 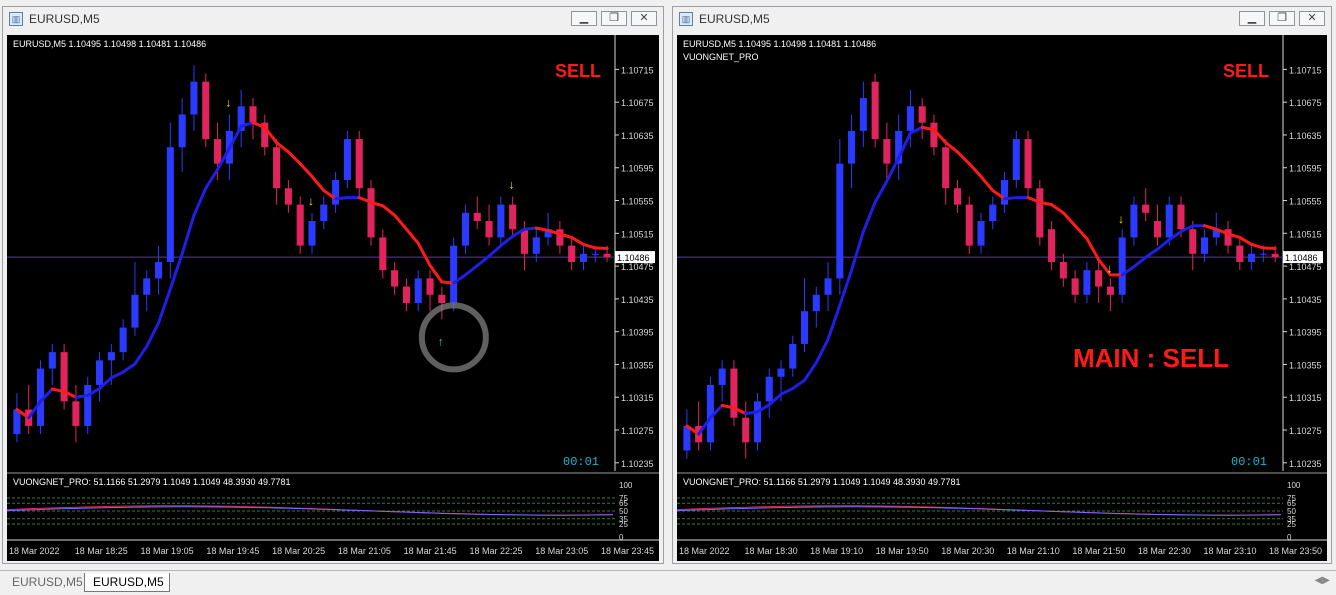 What do you see at coordinates (627, 551) in the screenshot?
I see `time-tick-label: 18 Mar 23:45` at bounding box center [627, 551].